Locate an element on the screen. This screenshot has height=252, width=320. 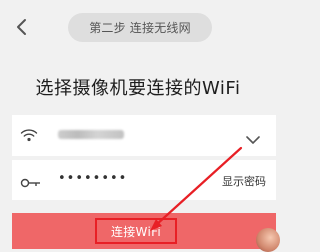
password-field: •••••••• 显示密码 is located at coordinates (144, 180).